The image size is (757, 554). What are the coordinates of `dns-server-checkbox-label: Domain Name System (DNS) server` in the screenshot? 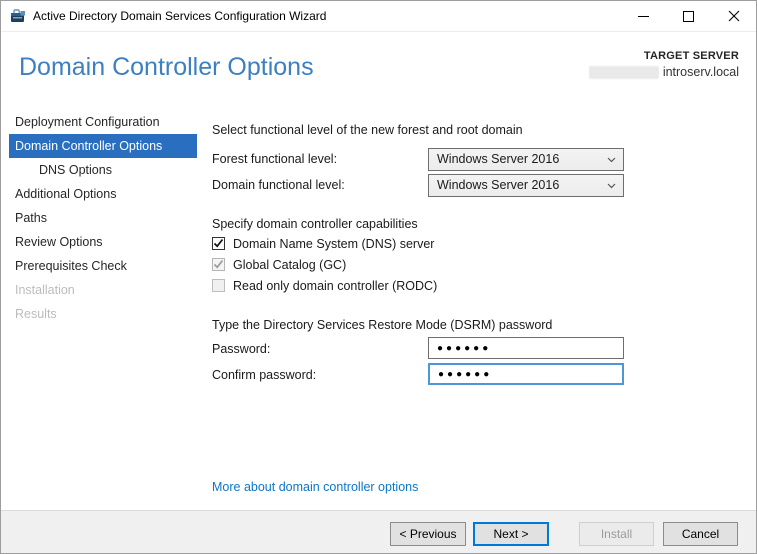 It's located at (334, 243).